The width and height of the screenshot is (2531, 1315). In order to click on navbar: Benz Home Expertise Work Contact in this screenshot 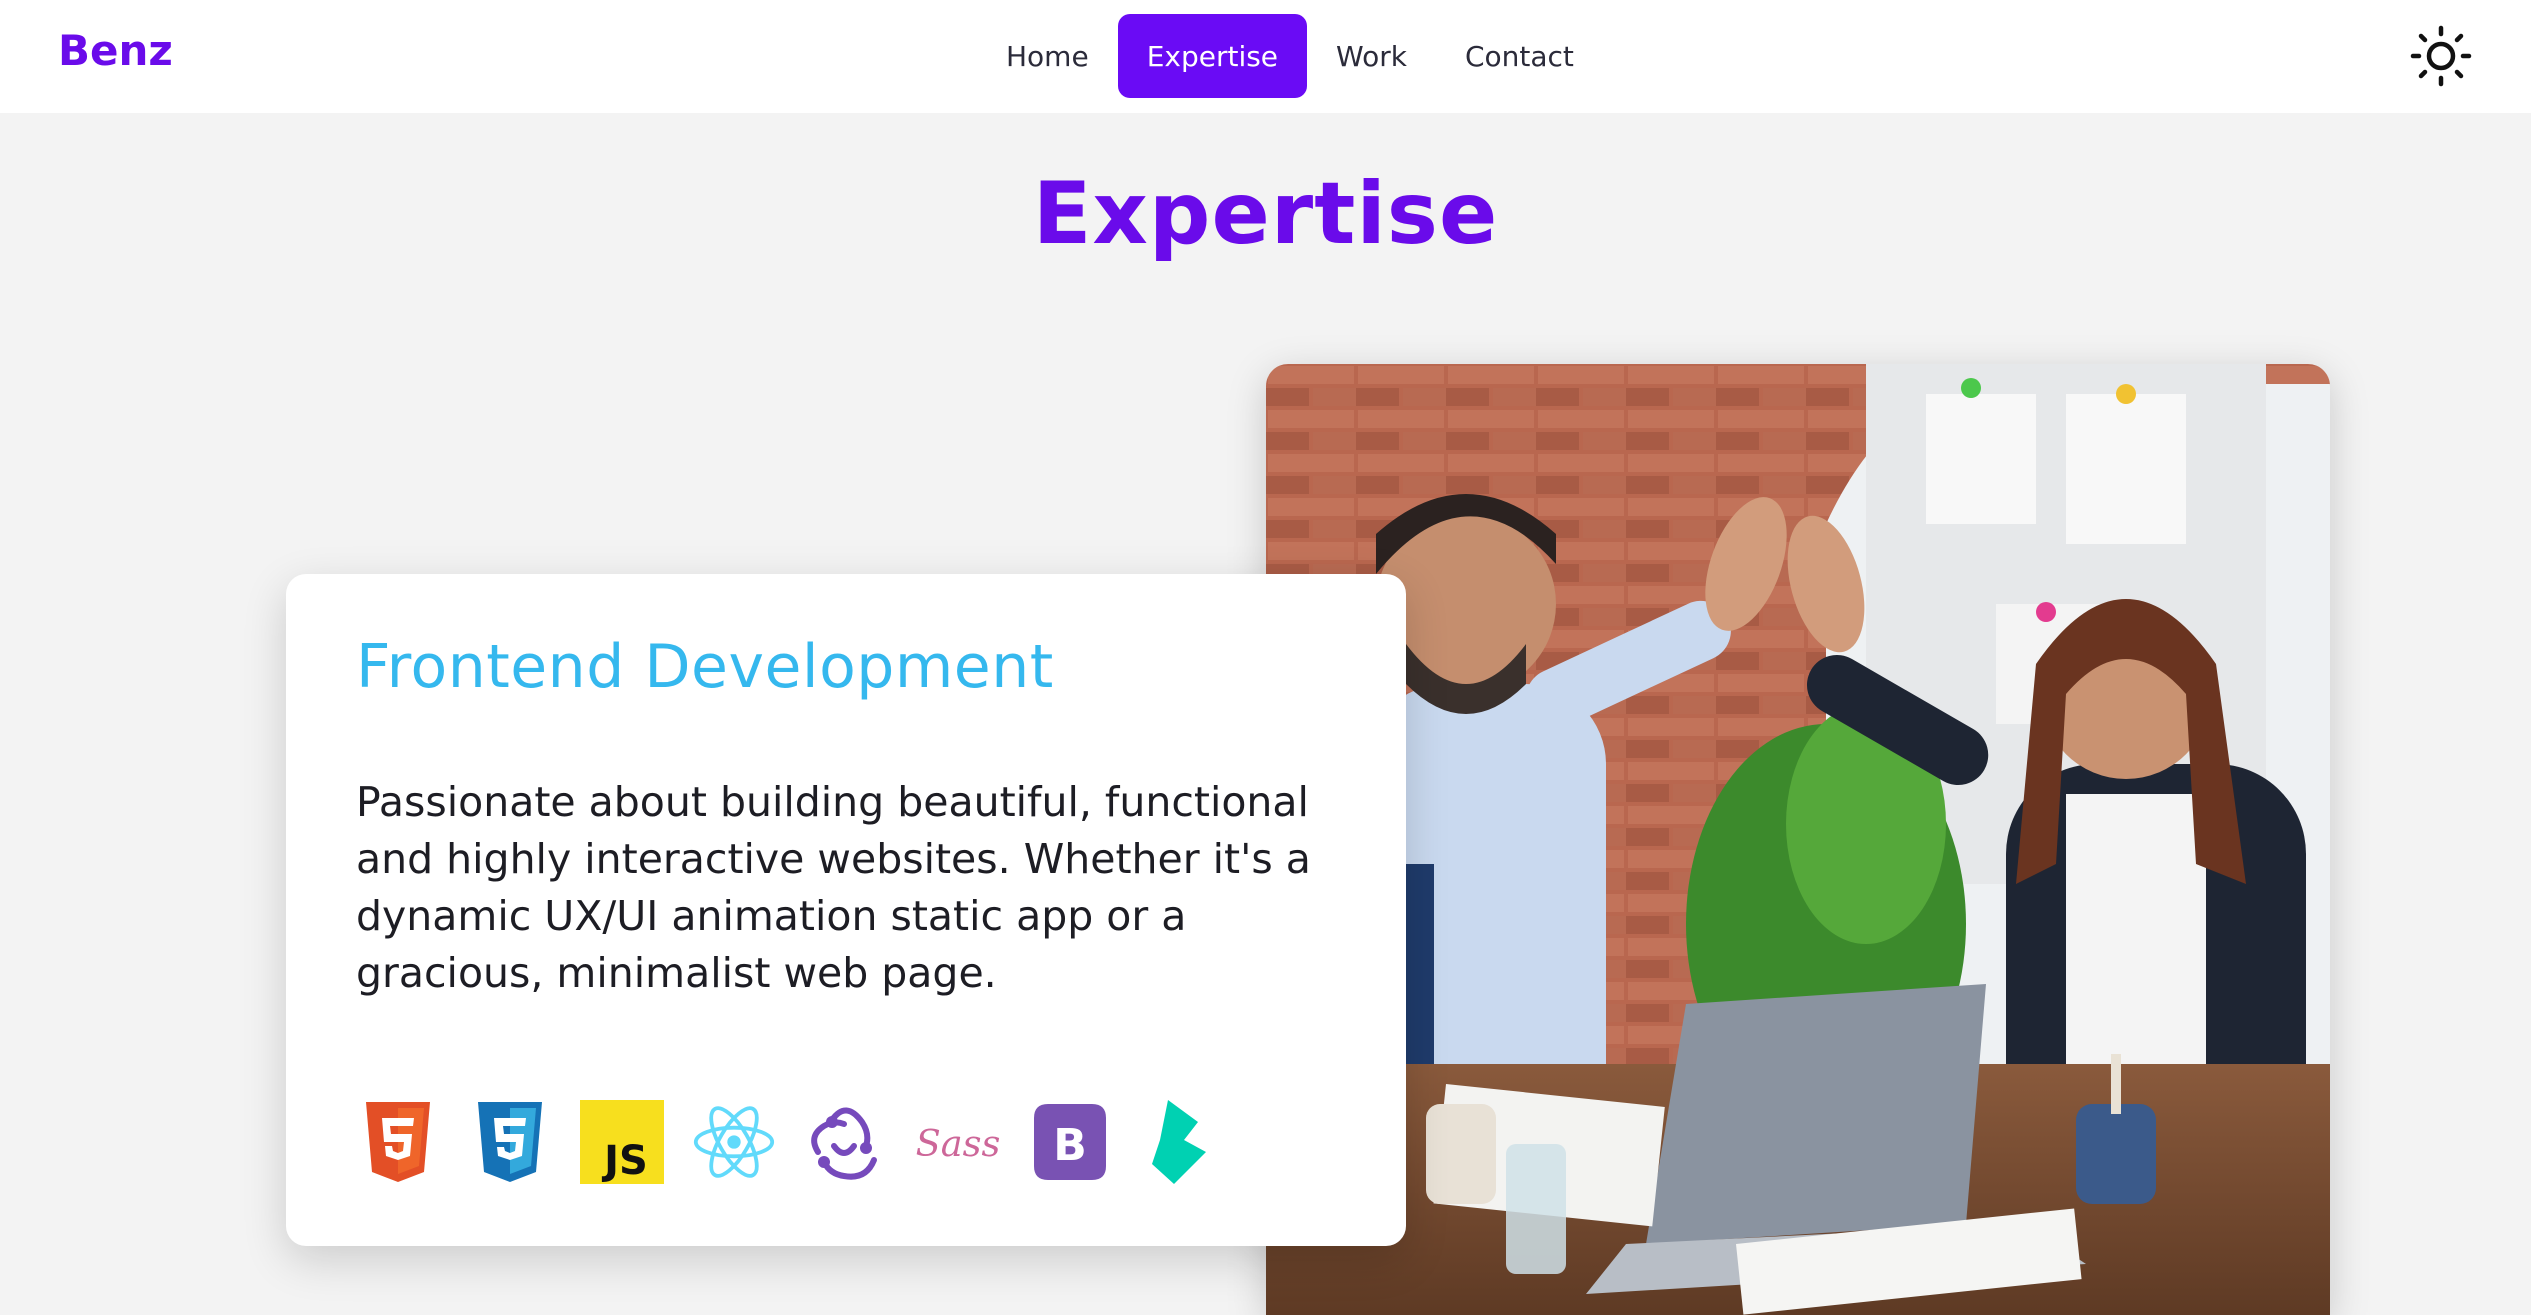, I will do `click(1265, 56)`.